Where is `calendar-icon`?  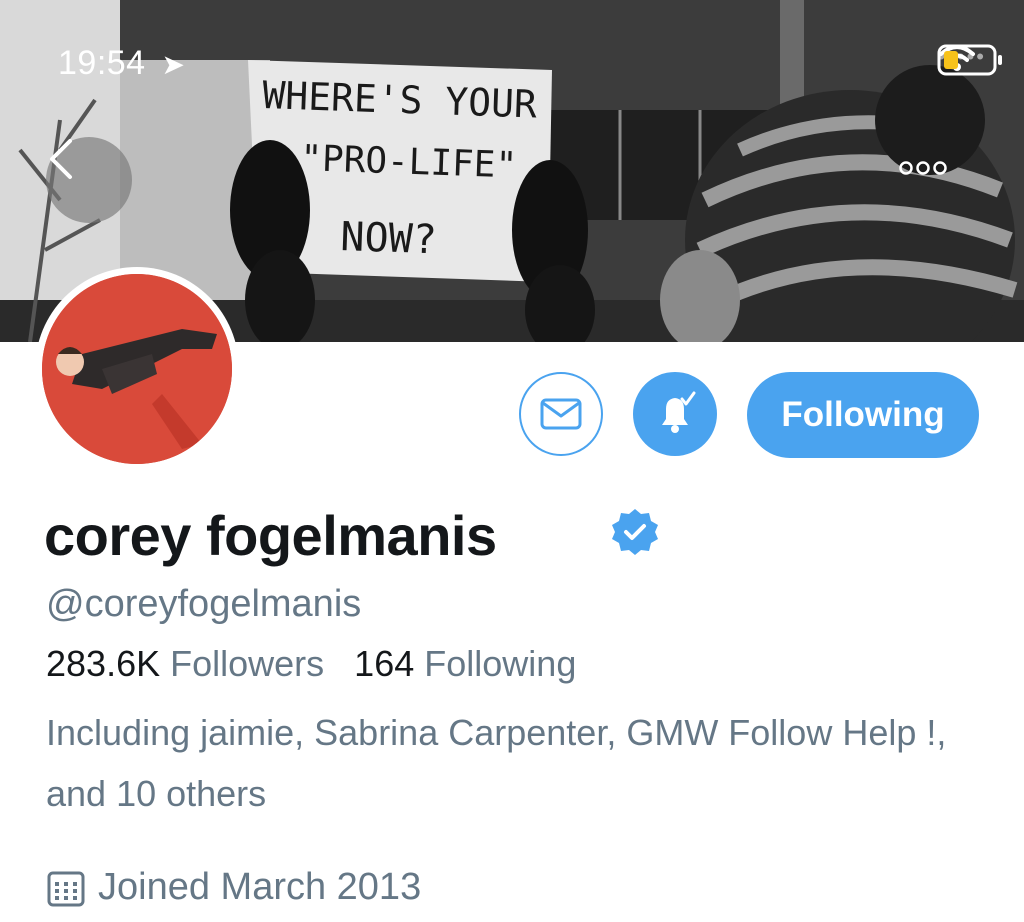
calendar-icon is located at coordinates (66, 888).